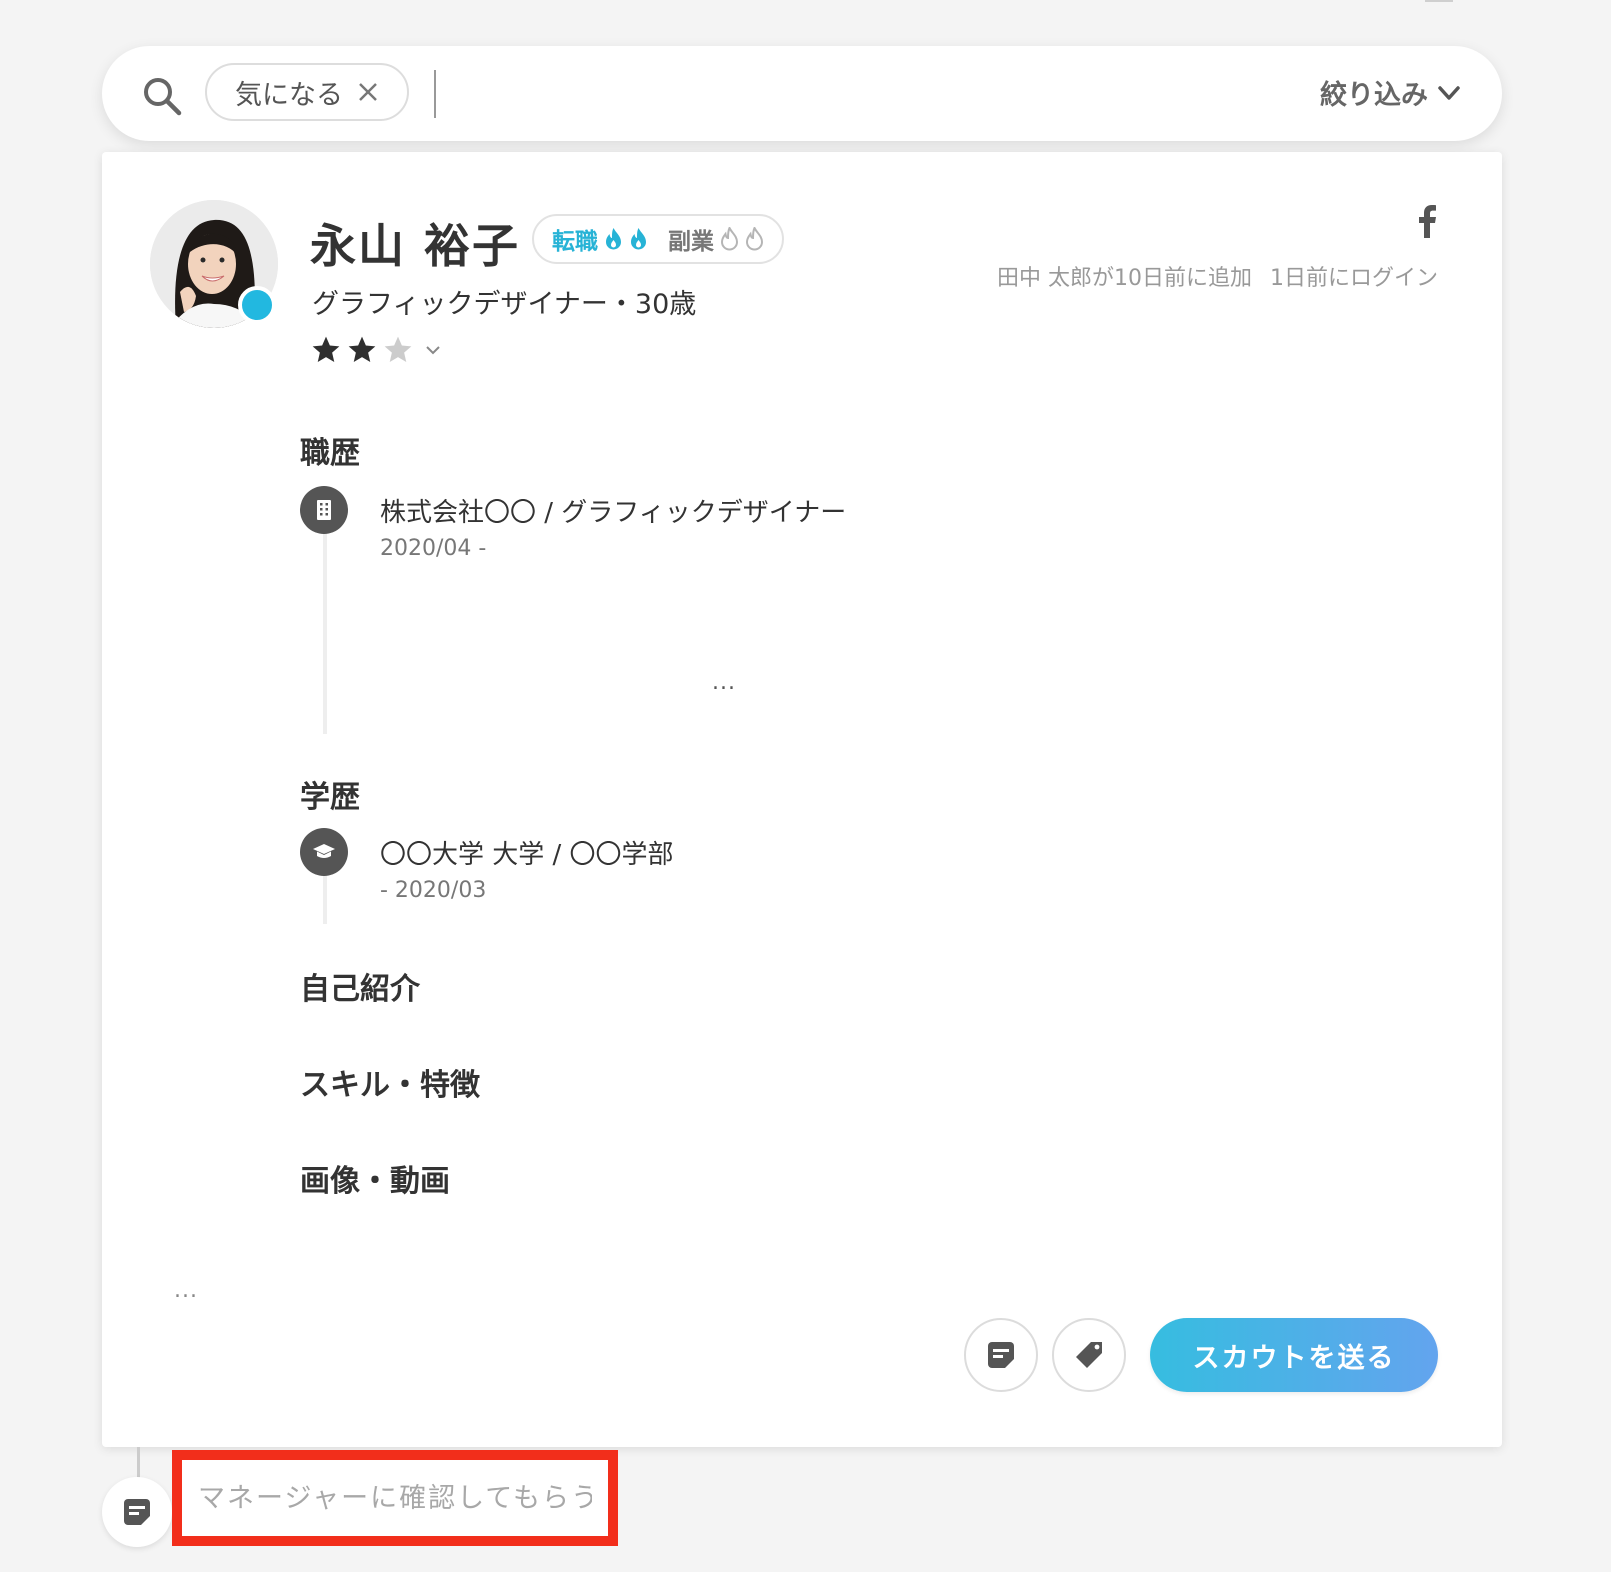 The height and width of the screenshot is (1572, 1611). I want to click on career-item-icon, so click(324, 510).